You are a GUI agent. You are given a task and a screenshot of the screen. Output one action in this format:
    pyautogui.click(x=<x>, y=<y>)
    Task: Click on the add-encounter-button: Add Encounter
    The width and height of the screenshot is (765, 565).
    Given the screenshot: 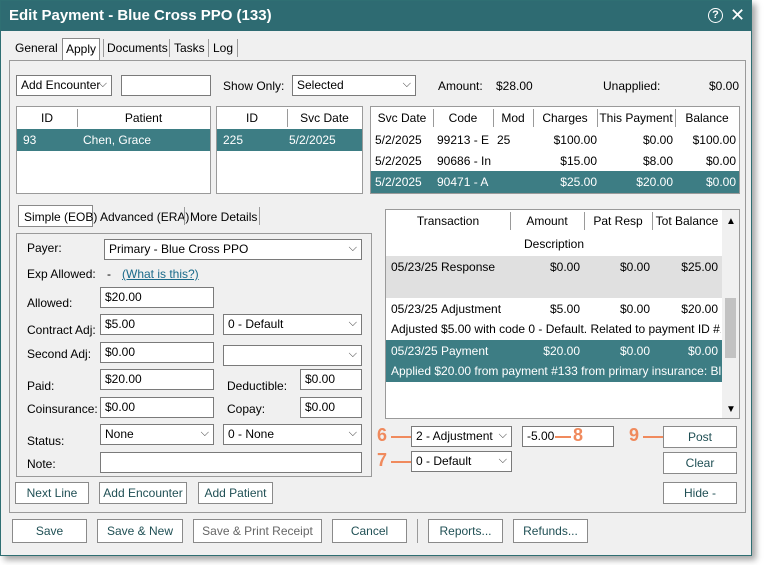 What is the action you would take?
    pyautogui.click(x=143, y=493)
    